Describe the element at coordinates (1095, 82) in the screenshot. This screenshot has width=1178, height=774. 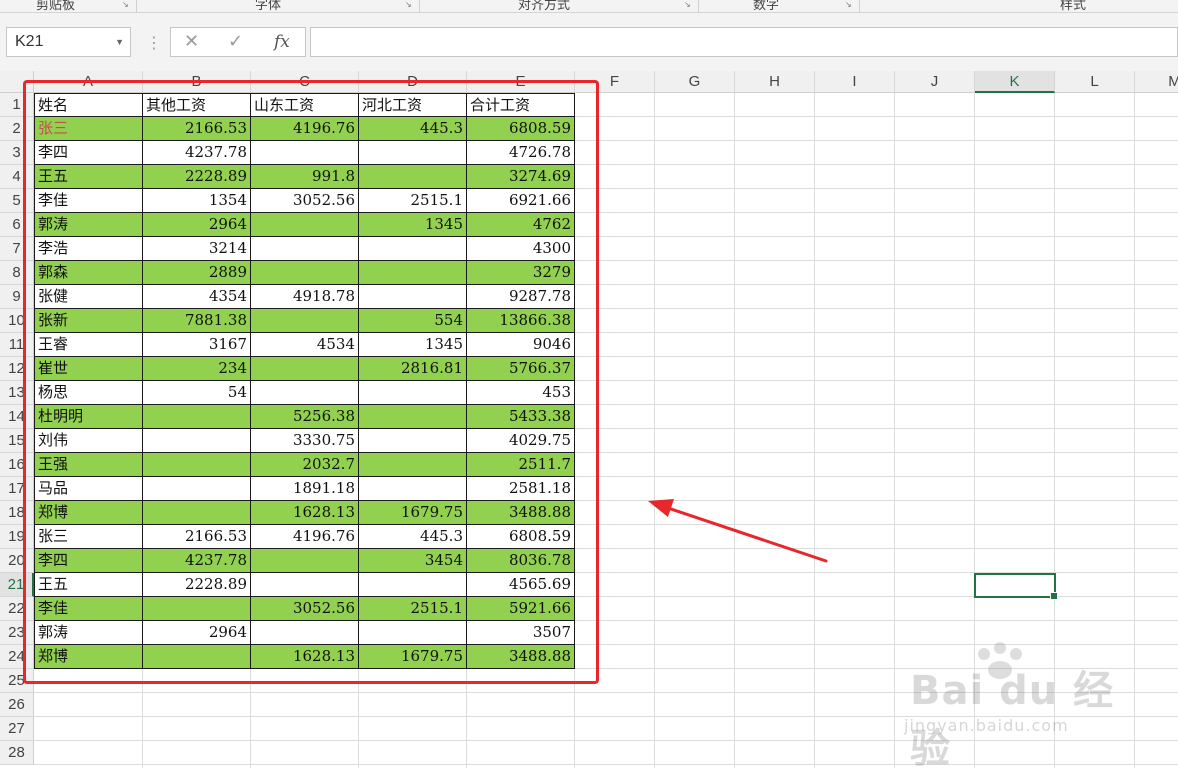
I see `column-header-l: L` at that location.